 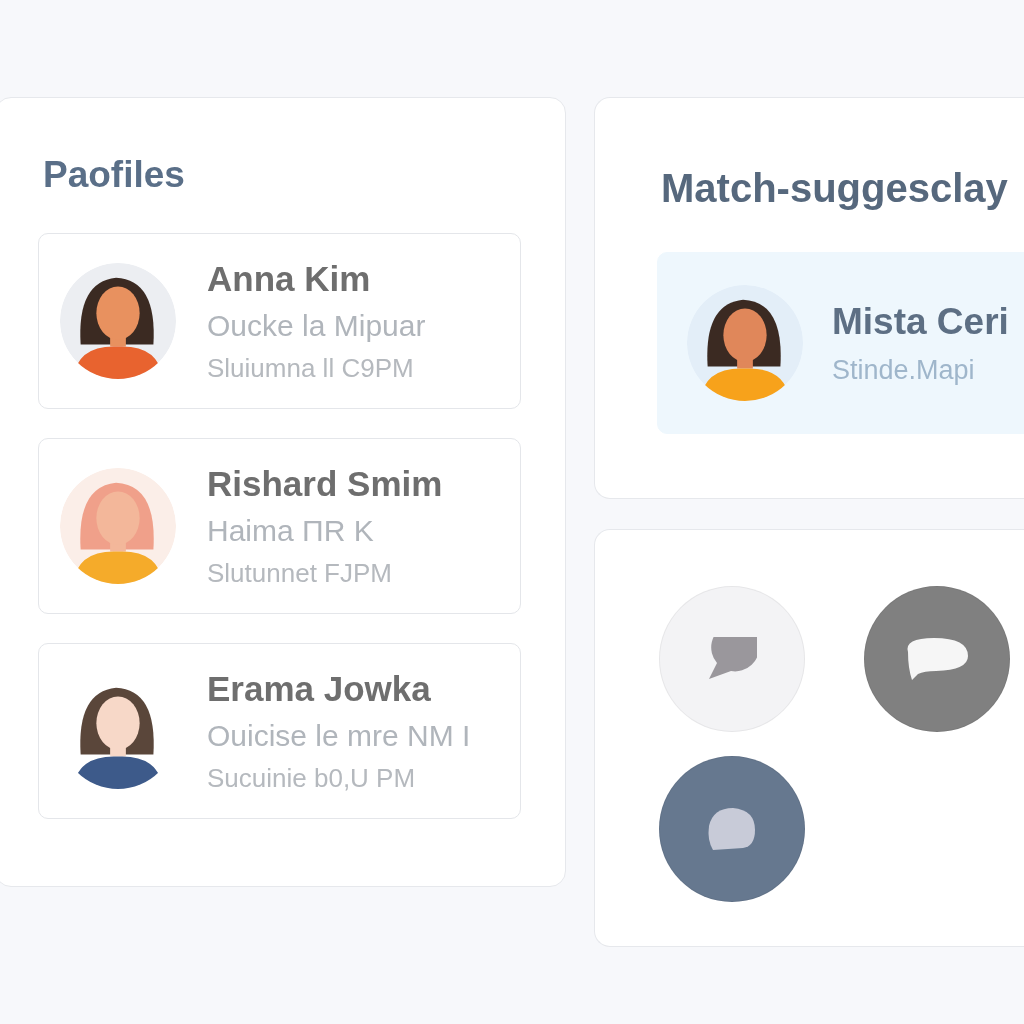 I want to click on match-name: Mista Ceri, so click(x=920, y=321).